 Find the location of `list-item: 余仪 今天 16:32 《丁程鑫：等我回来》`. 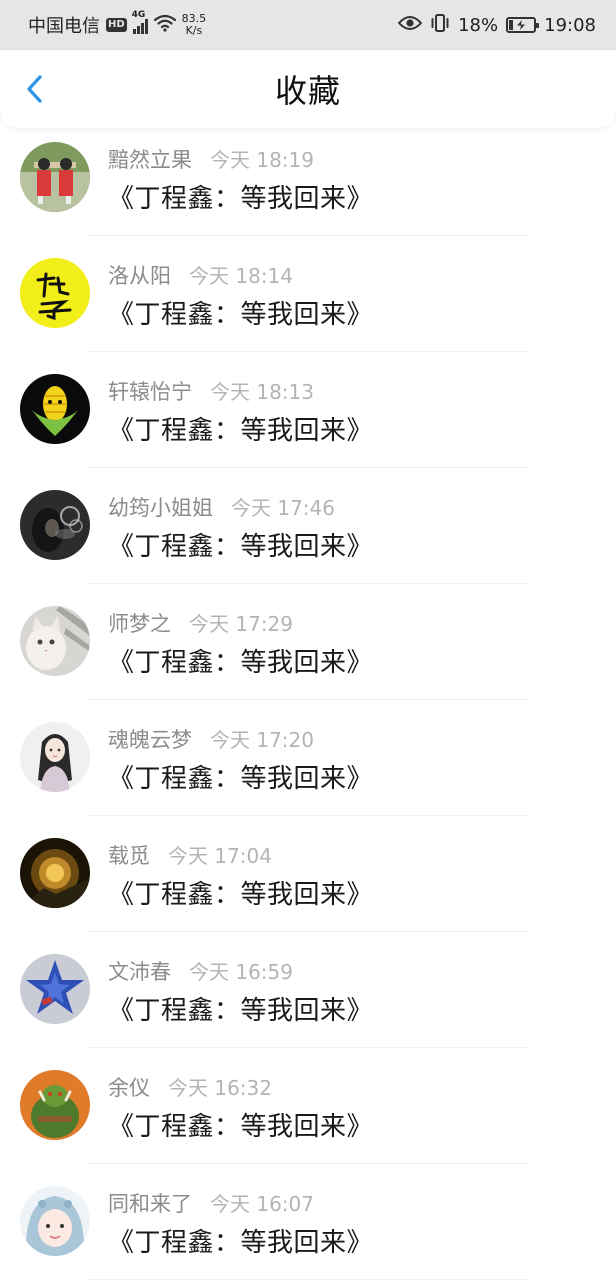

list-item: 余仪 今天 16:32 《丁程鑫：等我回来》 is located at coordinates (308, 1114).